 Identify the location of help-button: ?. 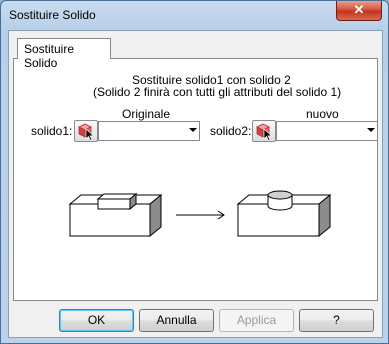
(336, 320).